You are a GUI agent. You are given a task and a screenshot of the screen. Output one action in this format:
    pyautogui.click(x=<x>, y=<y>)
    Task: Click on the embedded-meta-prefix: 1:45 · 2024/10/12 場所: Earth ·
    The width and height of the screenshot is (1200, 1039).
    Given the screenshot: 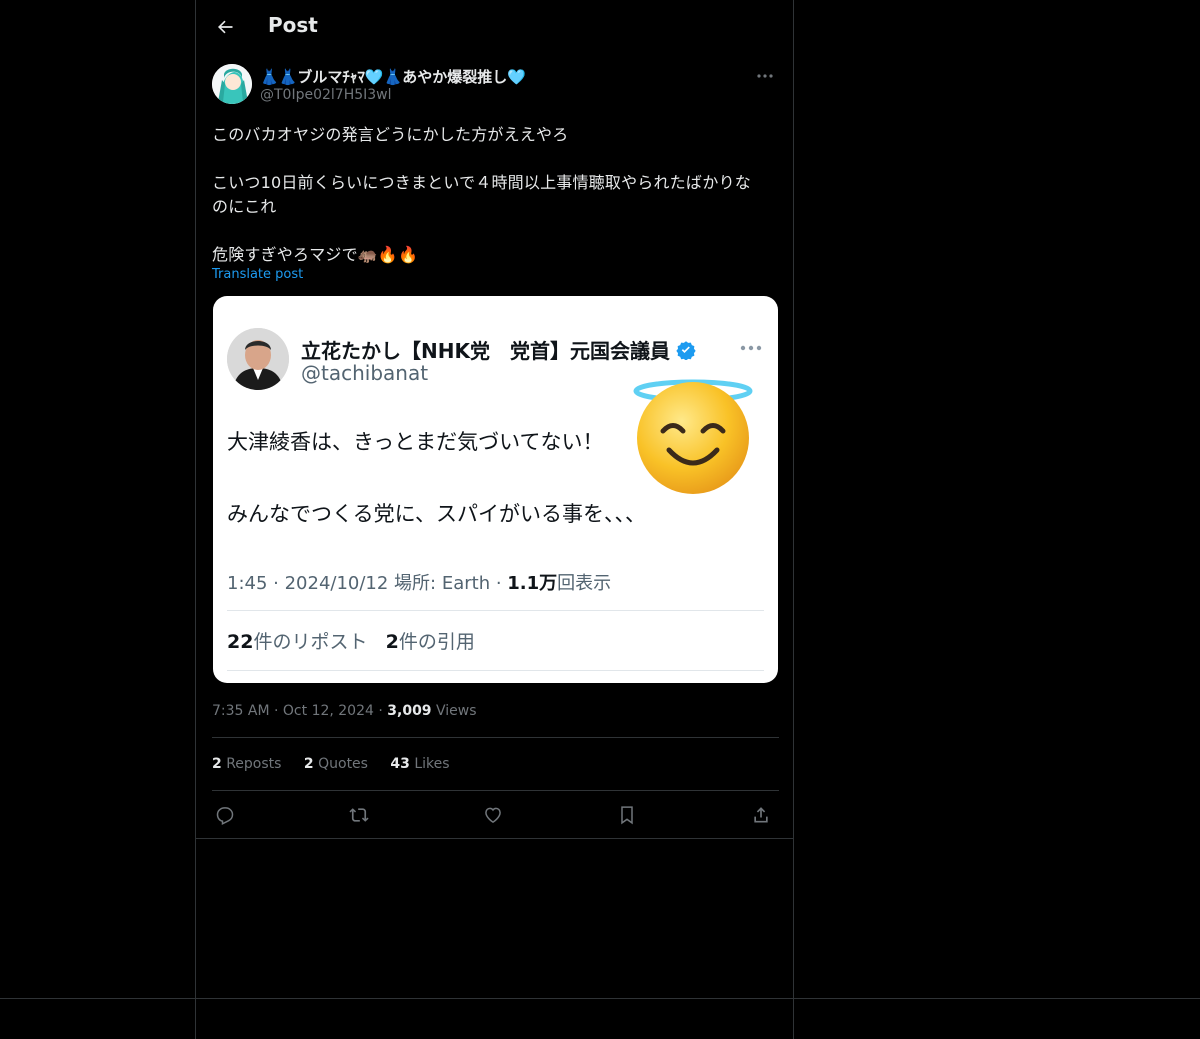 What is the action you would take?
    pyautogui.click(x=367, y=583)
    